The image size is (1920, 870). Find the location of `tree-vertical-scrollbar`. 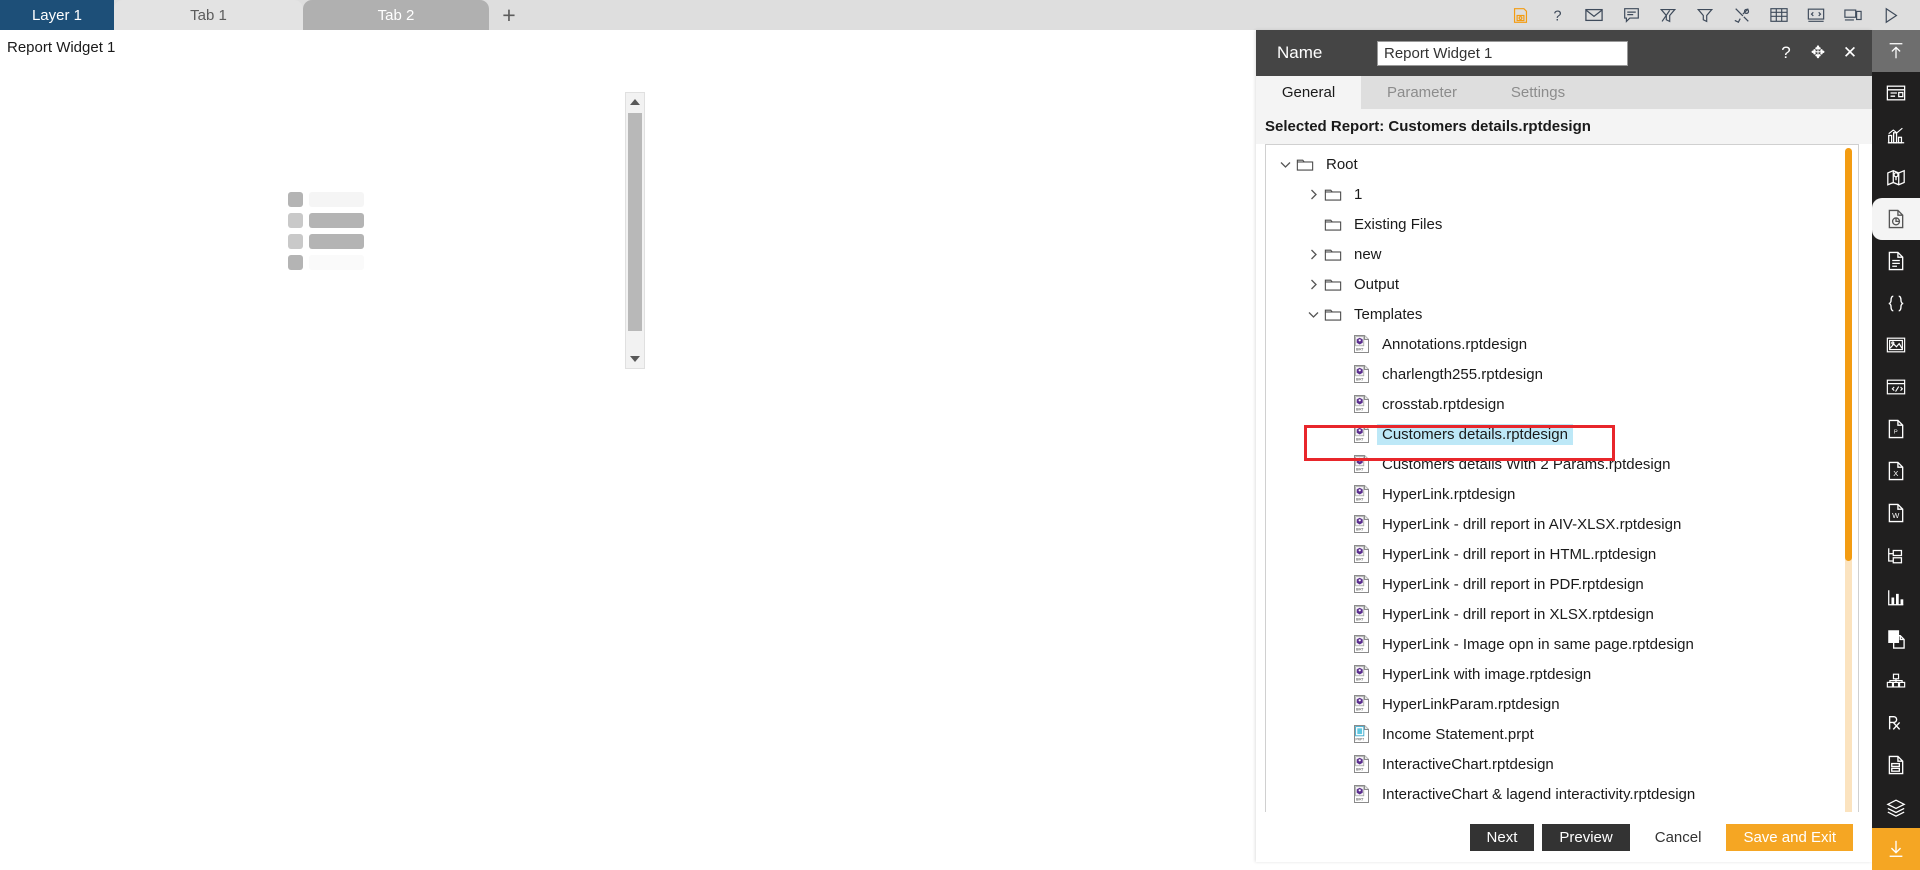

tree-vertical-scrollbar is located at coordinates (1848, 493).